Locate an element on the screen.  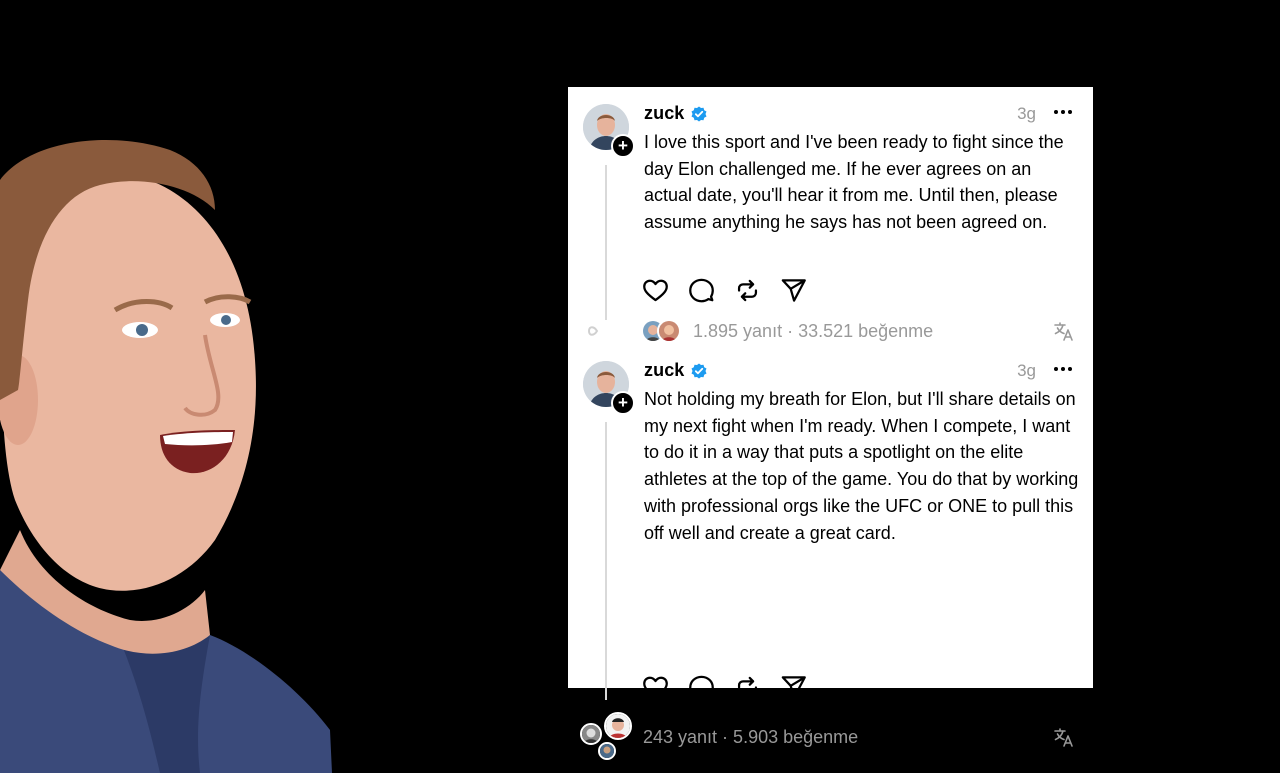
post-stats: 1.895 yanıt · 33.521 beğenme is located at coordinates (813, 331).